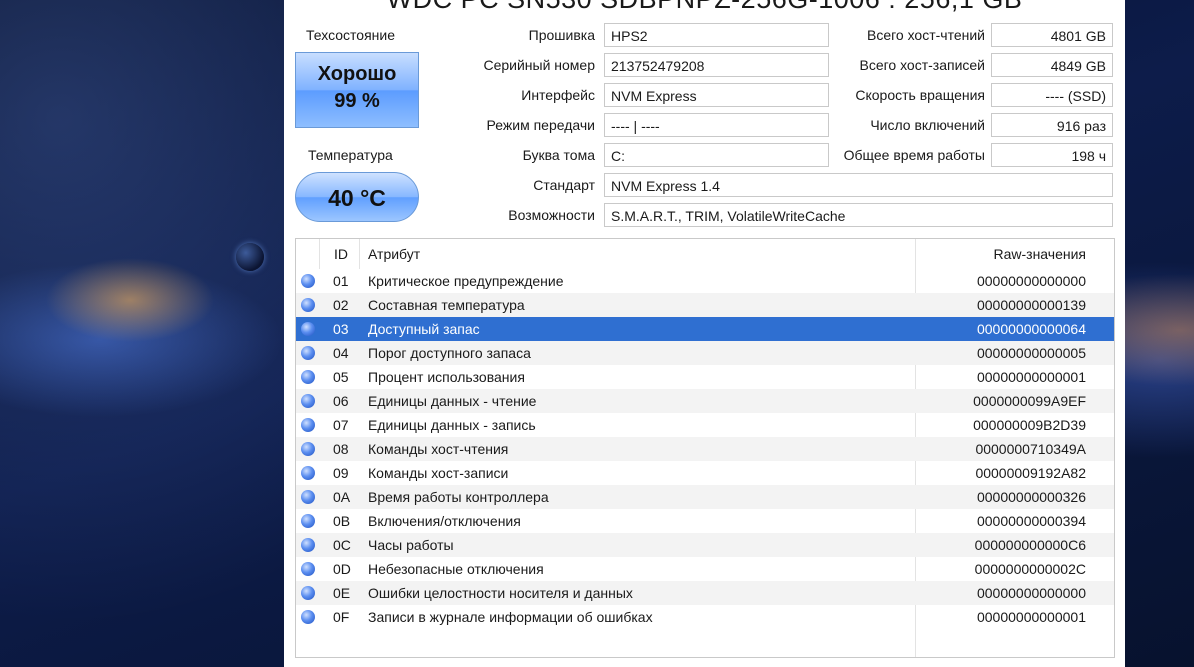 The width and height of the screenshot is (1194, 667). What do you see at coordinates (250, 257) in the screenshot?
I see `wallpaper-planet` at bounding box center [250, 257].